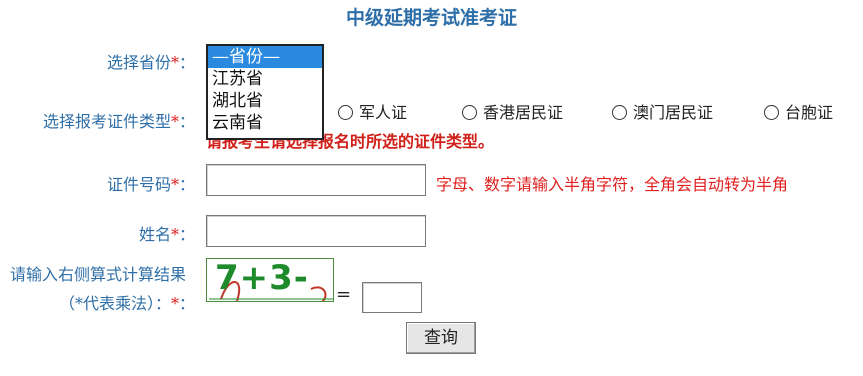 The height and width of the screenshot is (376, 863). I want to click on name-input, so click(316, 231).